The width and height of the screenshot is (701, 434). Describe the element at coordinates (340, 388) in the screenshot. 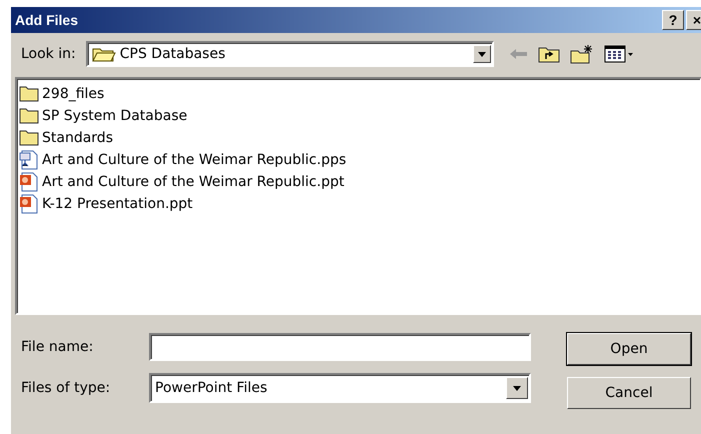

I see `file-type-dropdown: PowerPoint Files` at that location.